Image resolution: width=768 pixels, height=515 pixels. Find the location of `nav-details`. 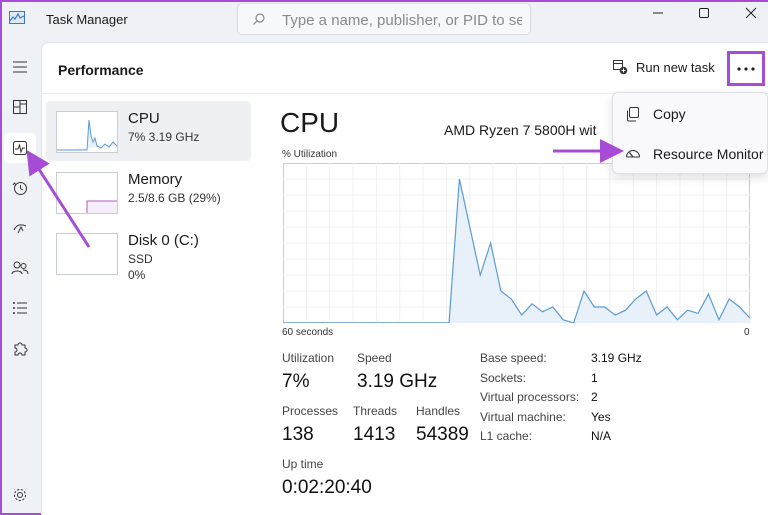

nav-details is located at coordinates (20, 308).